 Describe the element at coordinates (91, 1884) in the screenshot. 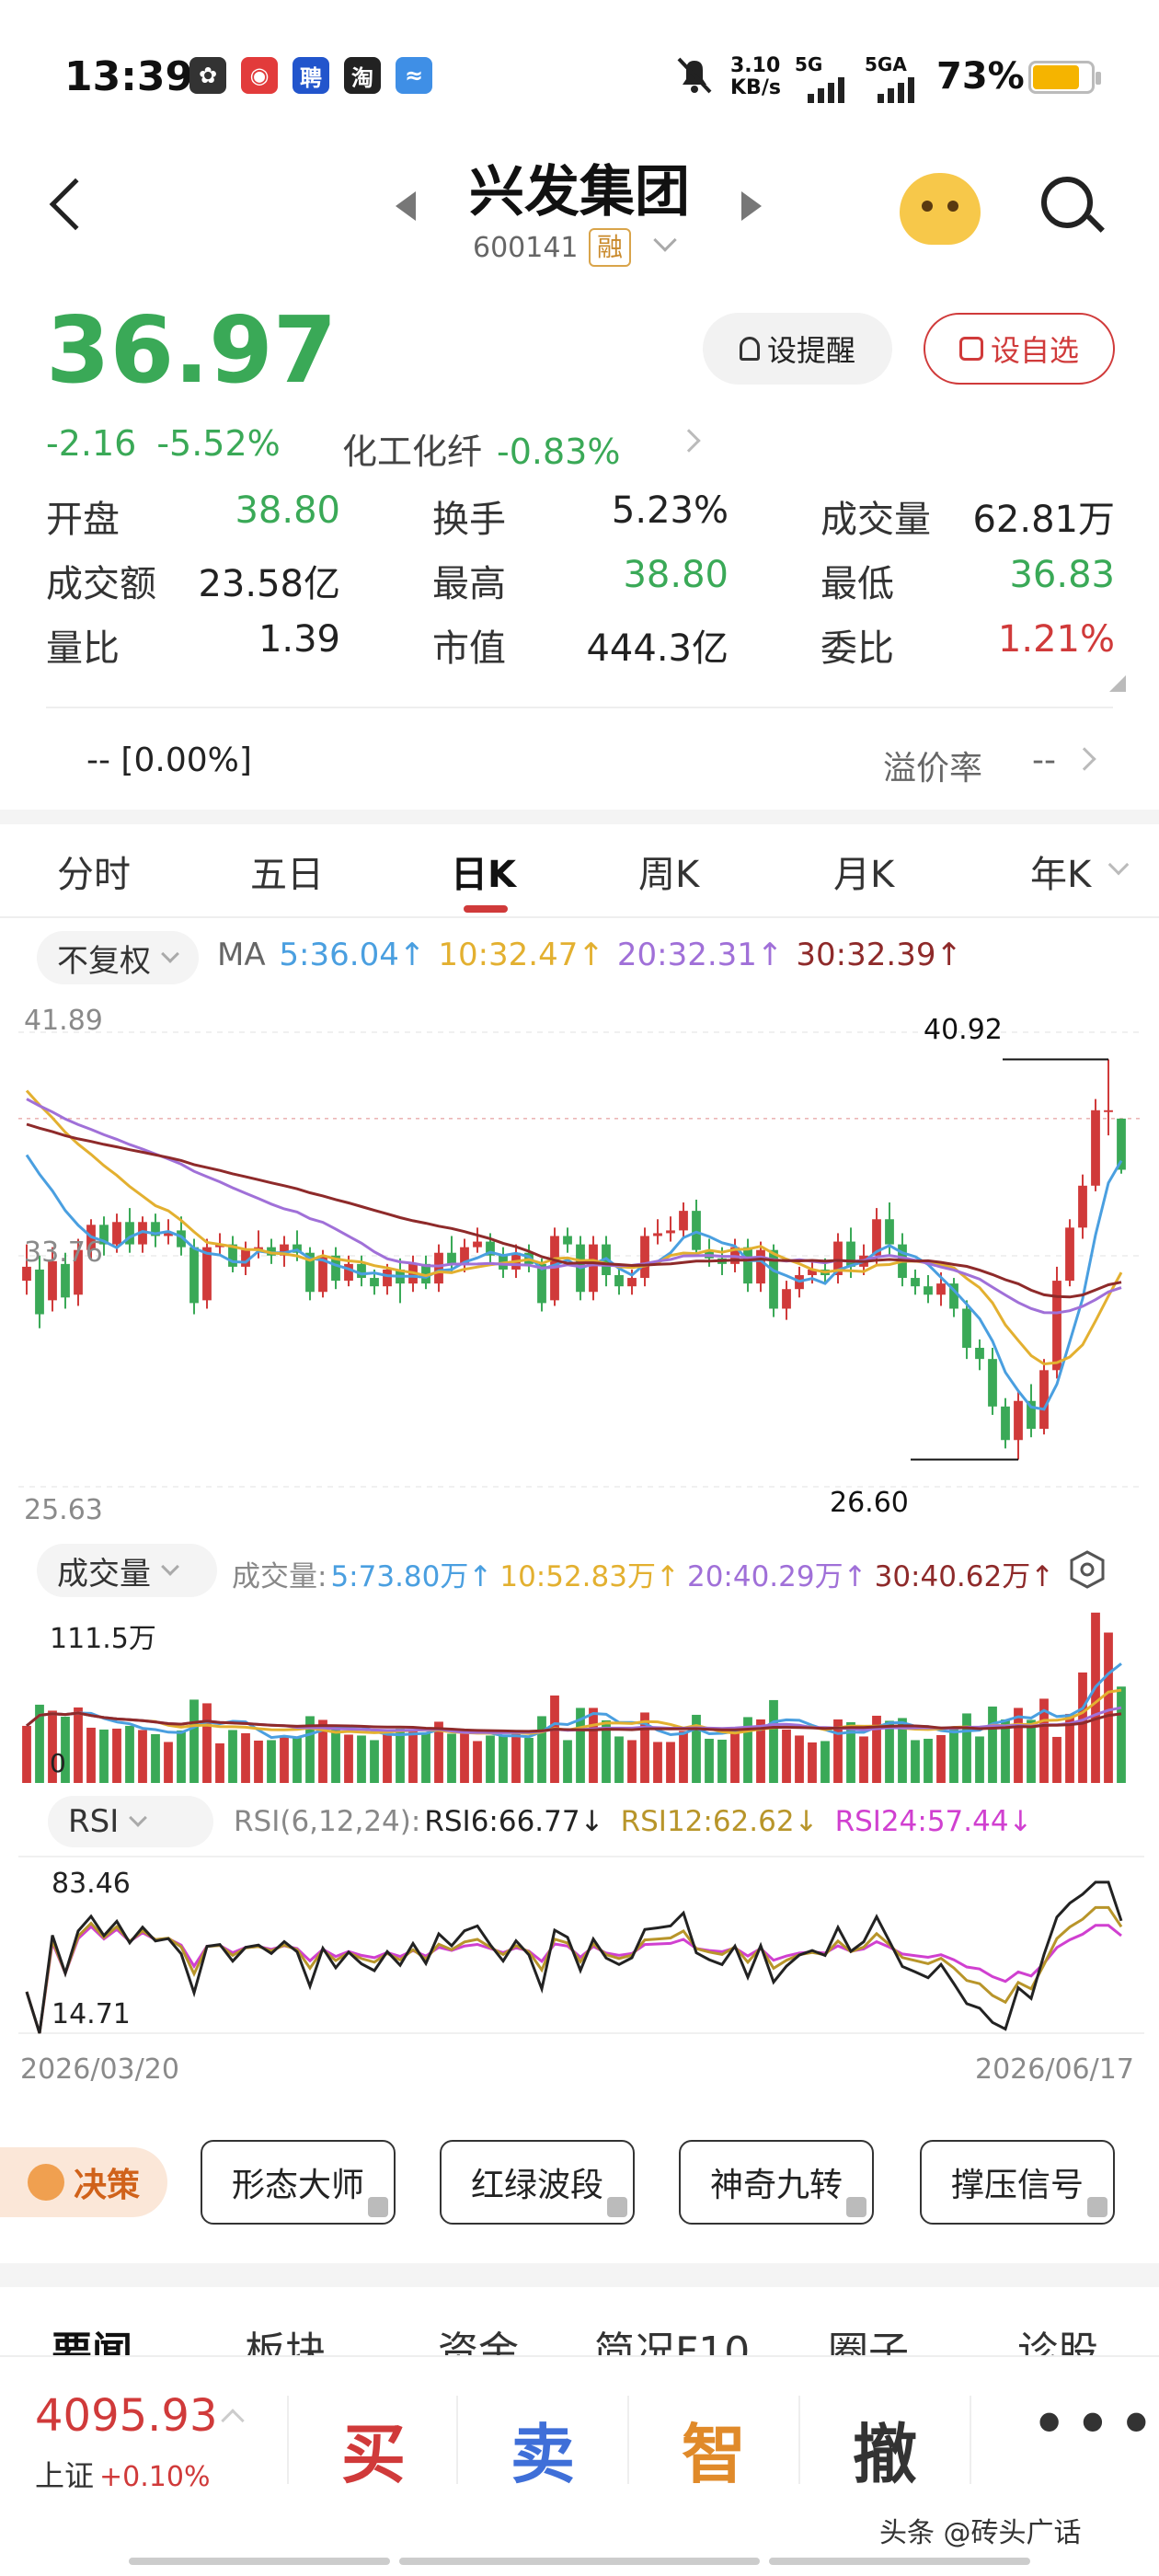

I see `rsi-axis-top: 83.46` at that location.